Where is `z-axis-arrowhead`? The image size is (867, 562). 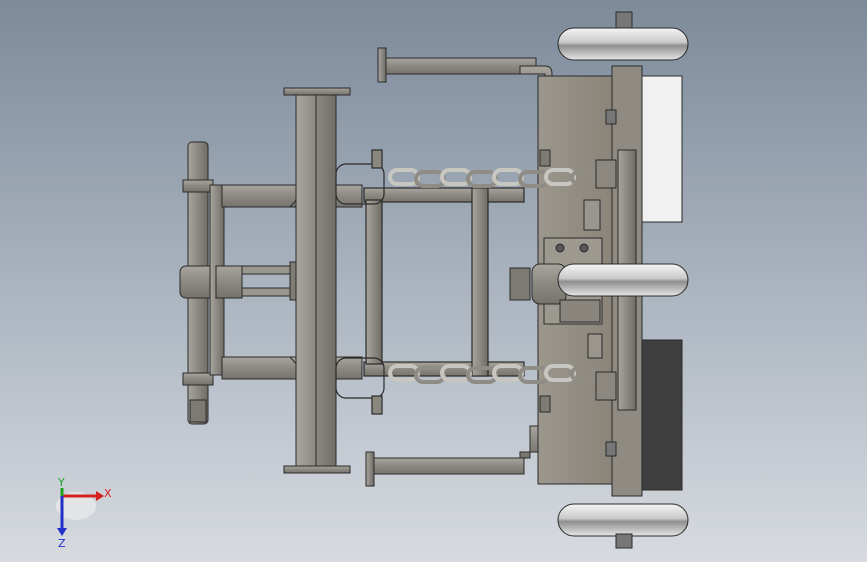
z-axis-arrowhead is located at coordinates (62, 532).